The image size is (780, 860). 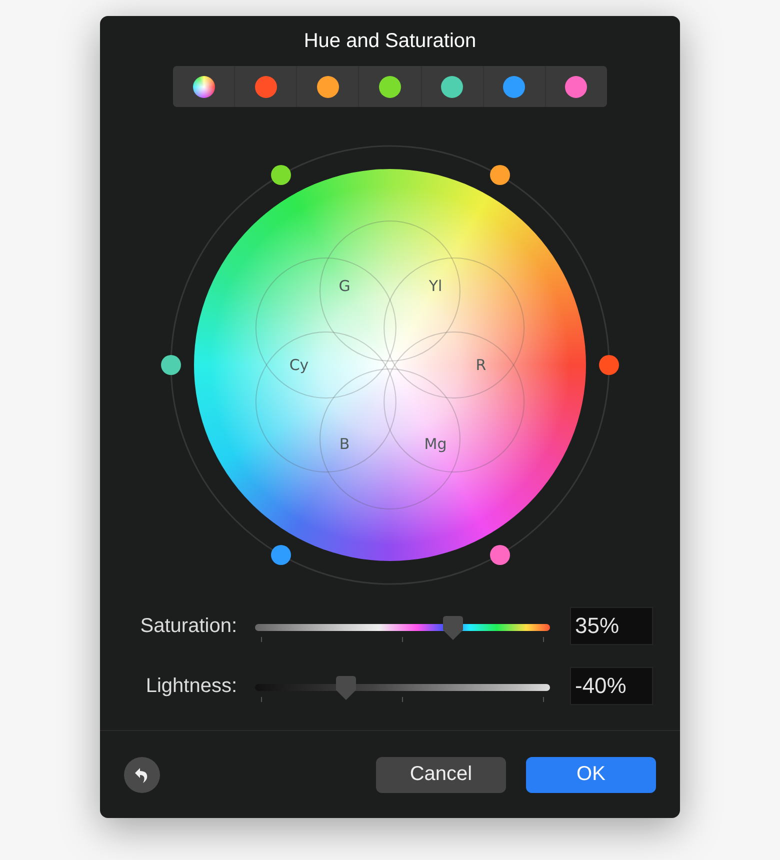 What do you see at coordinates (188, 626) in the screenshot?
I see `slider-label: Saturation:` at bounding box center [188, 626].